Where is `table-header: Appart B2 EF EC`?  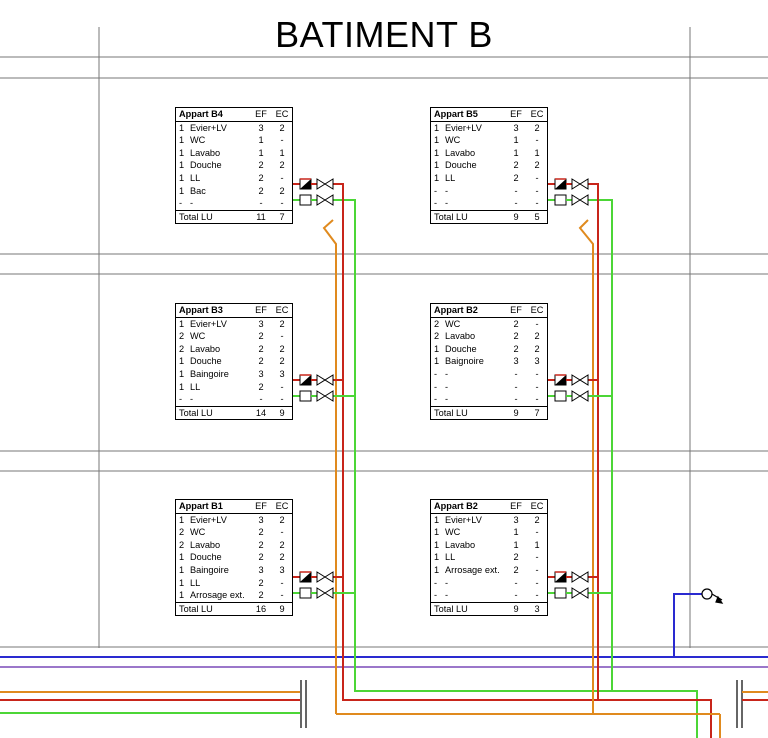
table-header: Appart B2 EF EC is located at coordinates (489, 507).